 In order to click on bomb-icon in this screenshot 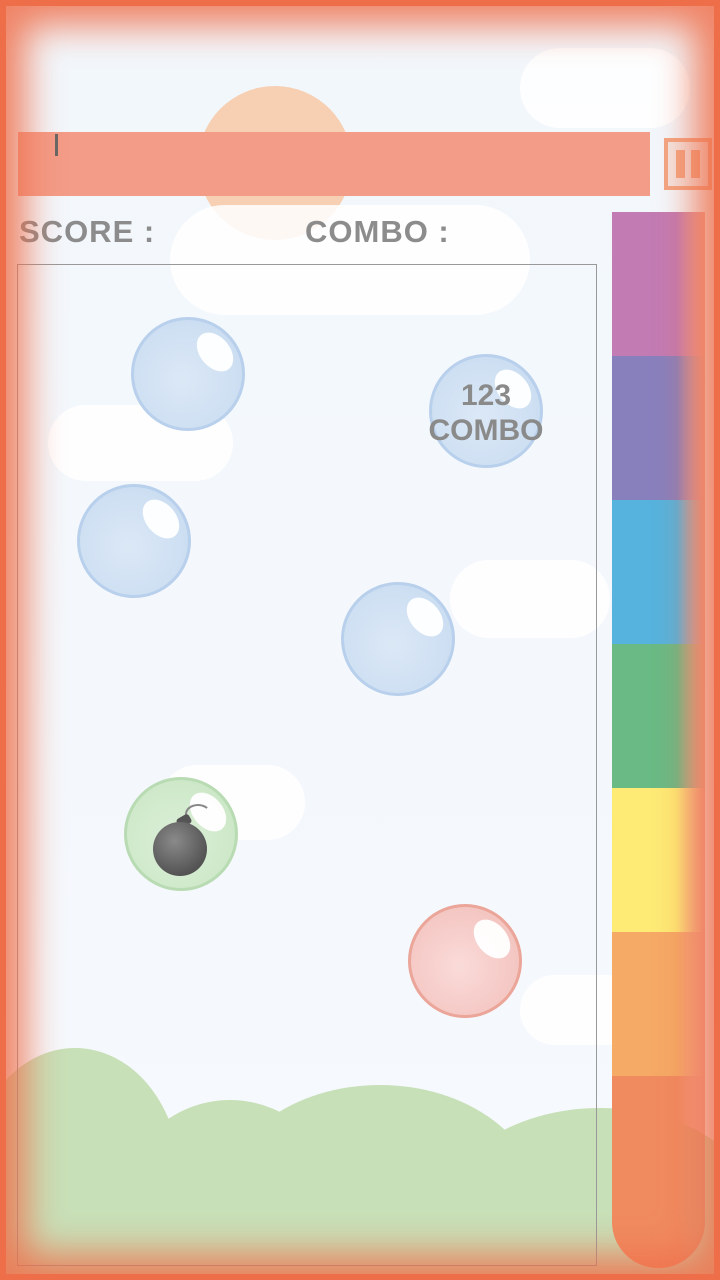, I will do `click(180, 849)`.